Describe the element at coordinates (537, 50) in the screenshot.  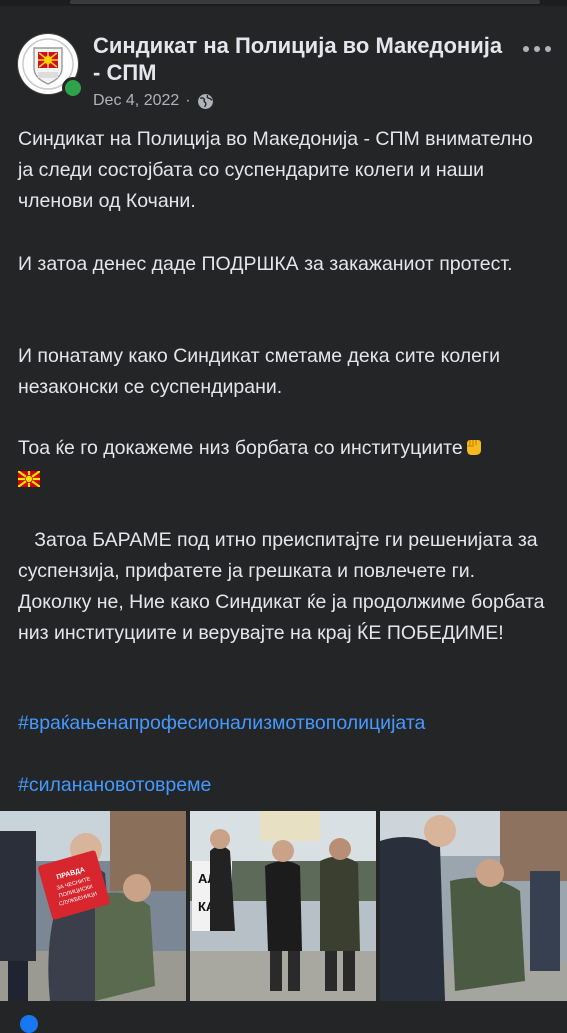
I see `more-options-icon` at that location.